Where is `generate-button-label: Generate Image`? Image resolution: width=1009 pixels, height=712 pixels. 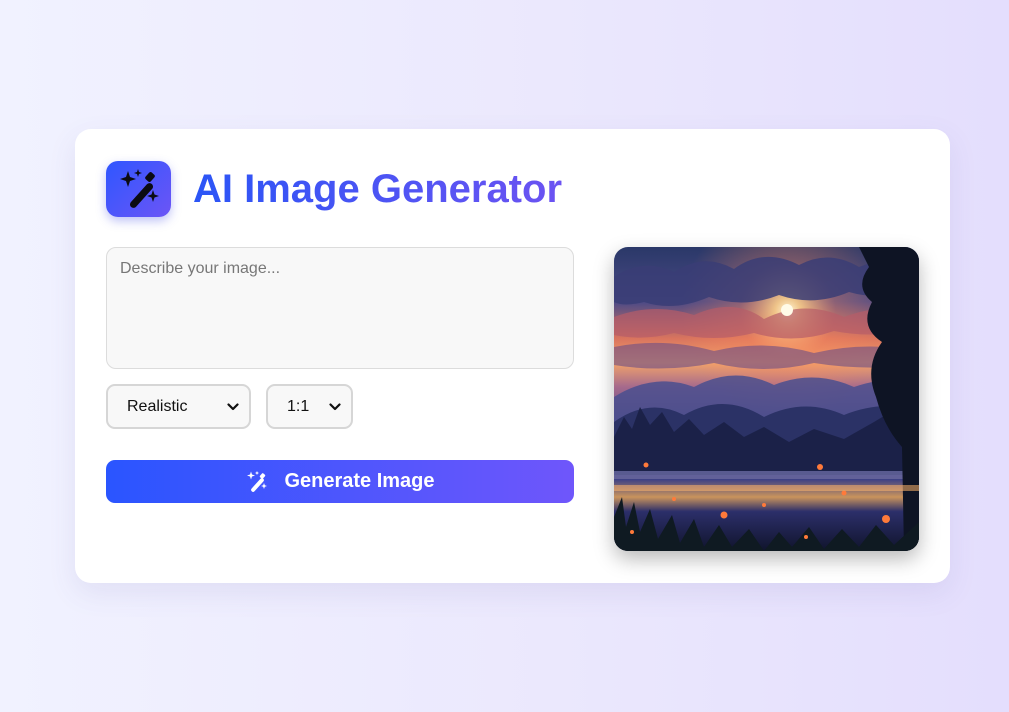
generate-button-label: Generate Image is located at coordinates (359, 481).